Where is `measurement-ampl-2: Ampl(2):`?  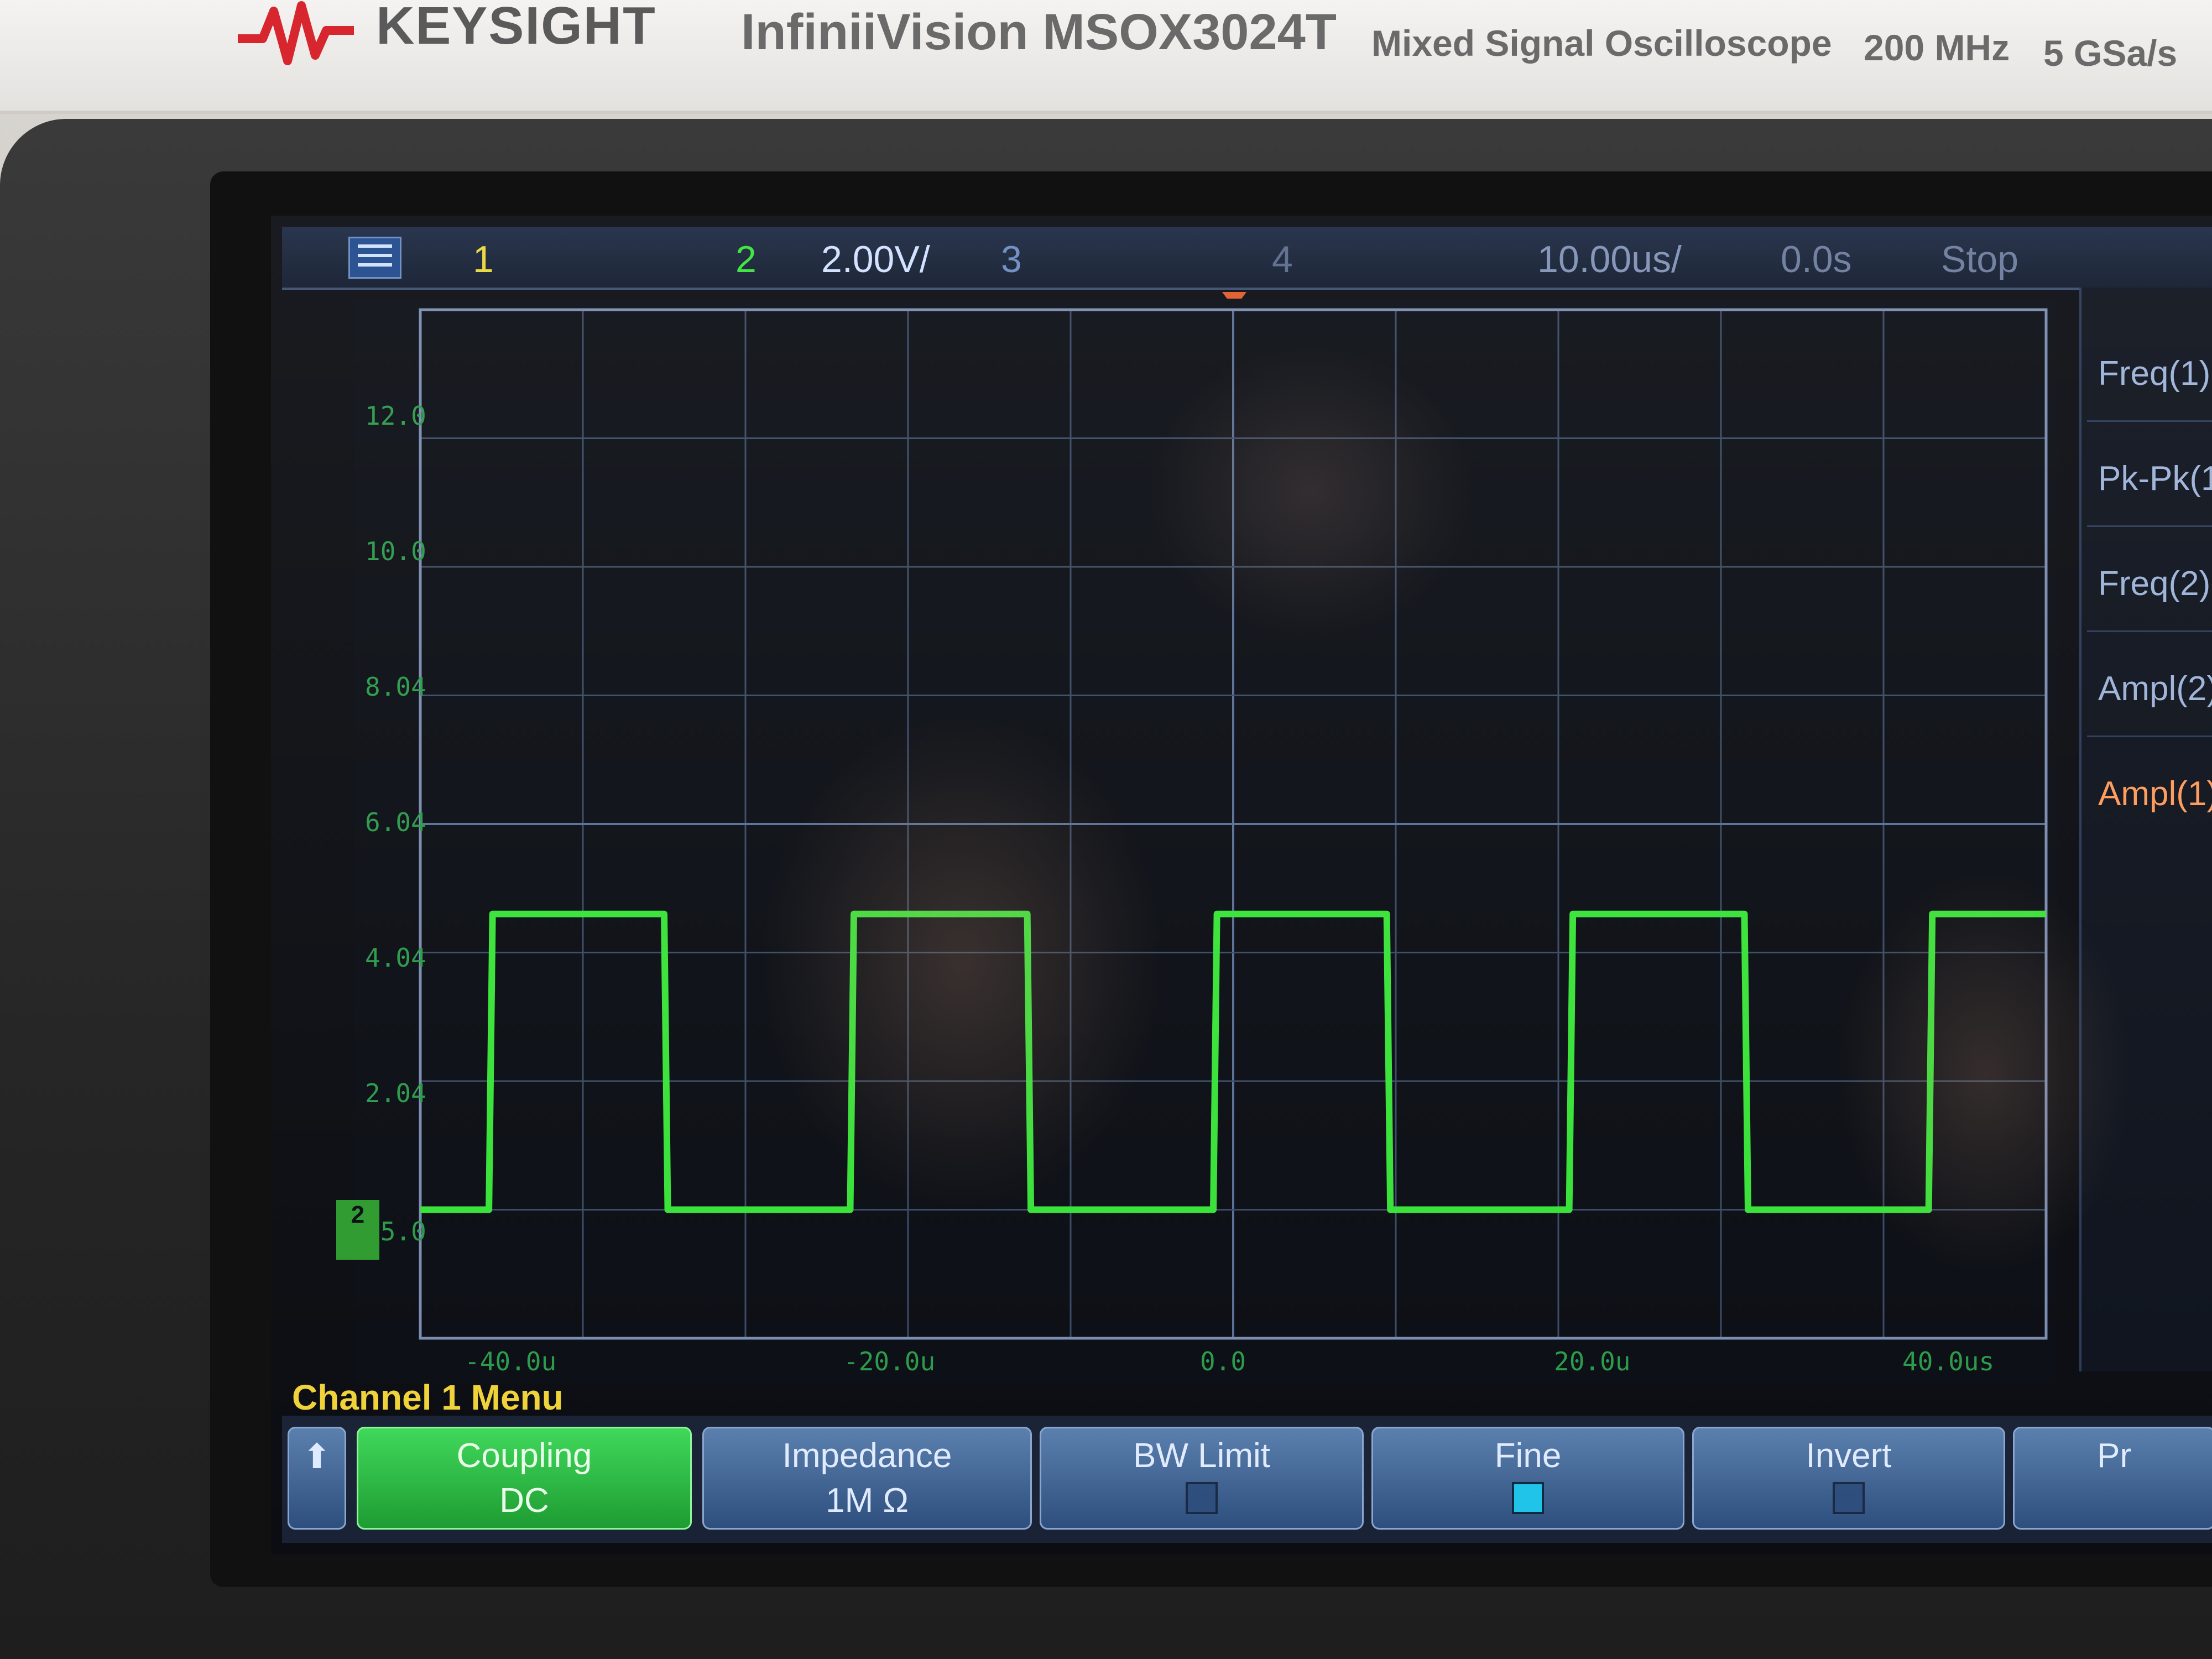
measurement-ampl-2: Ampl(2): is located at coordinates (2155, 688).